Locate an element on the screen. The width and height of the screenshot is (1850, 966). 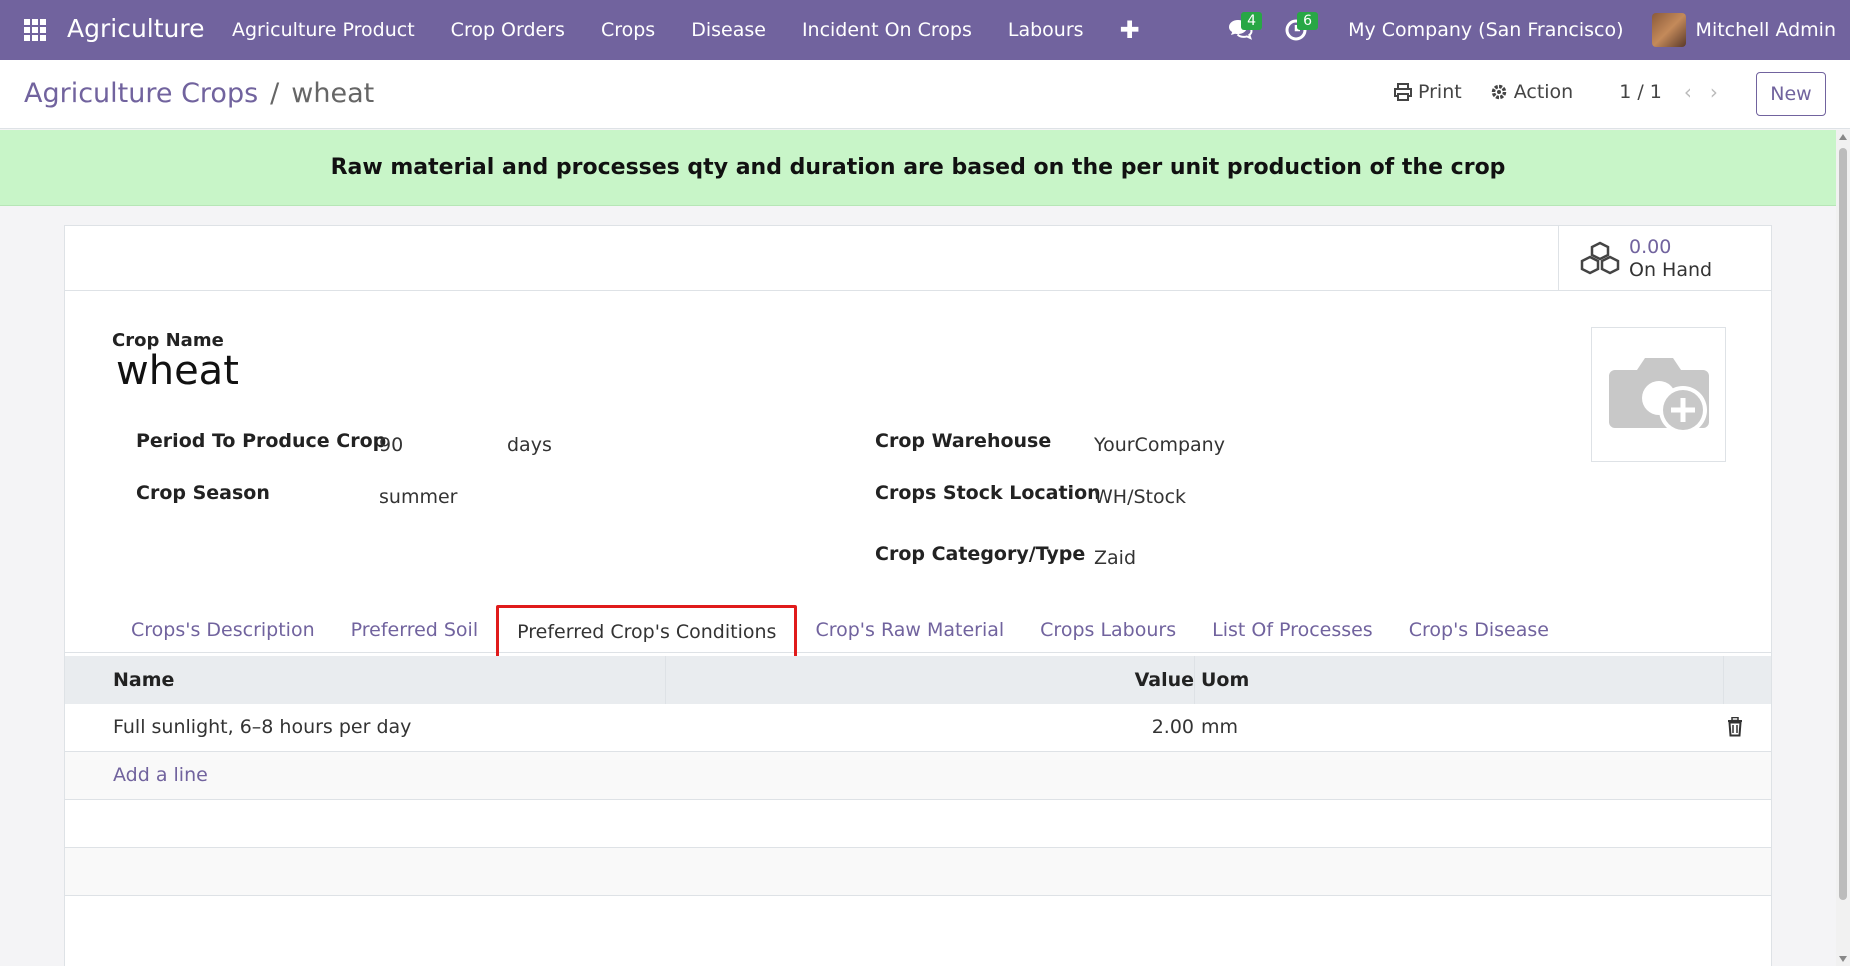
action-label: Action is located at coordinates (1543, 92).